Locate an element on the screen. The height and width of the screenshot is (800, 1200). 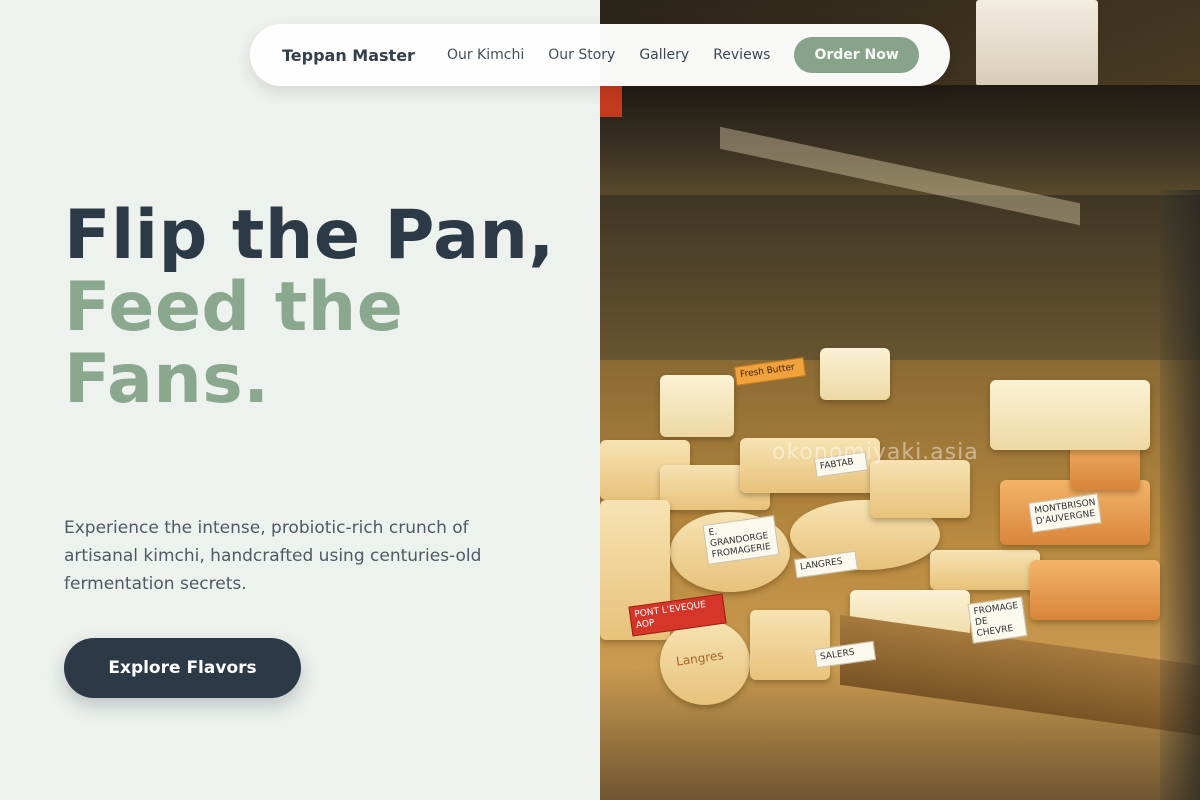
brand-logo: Teppan Master is located at coordinates (348, 55).